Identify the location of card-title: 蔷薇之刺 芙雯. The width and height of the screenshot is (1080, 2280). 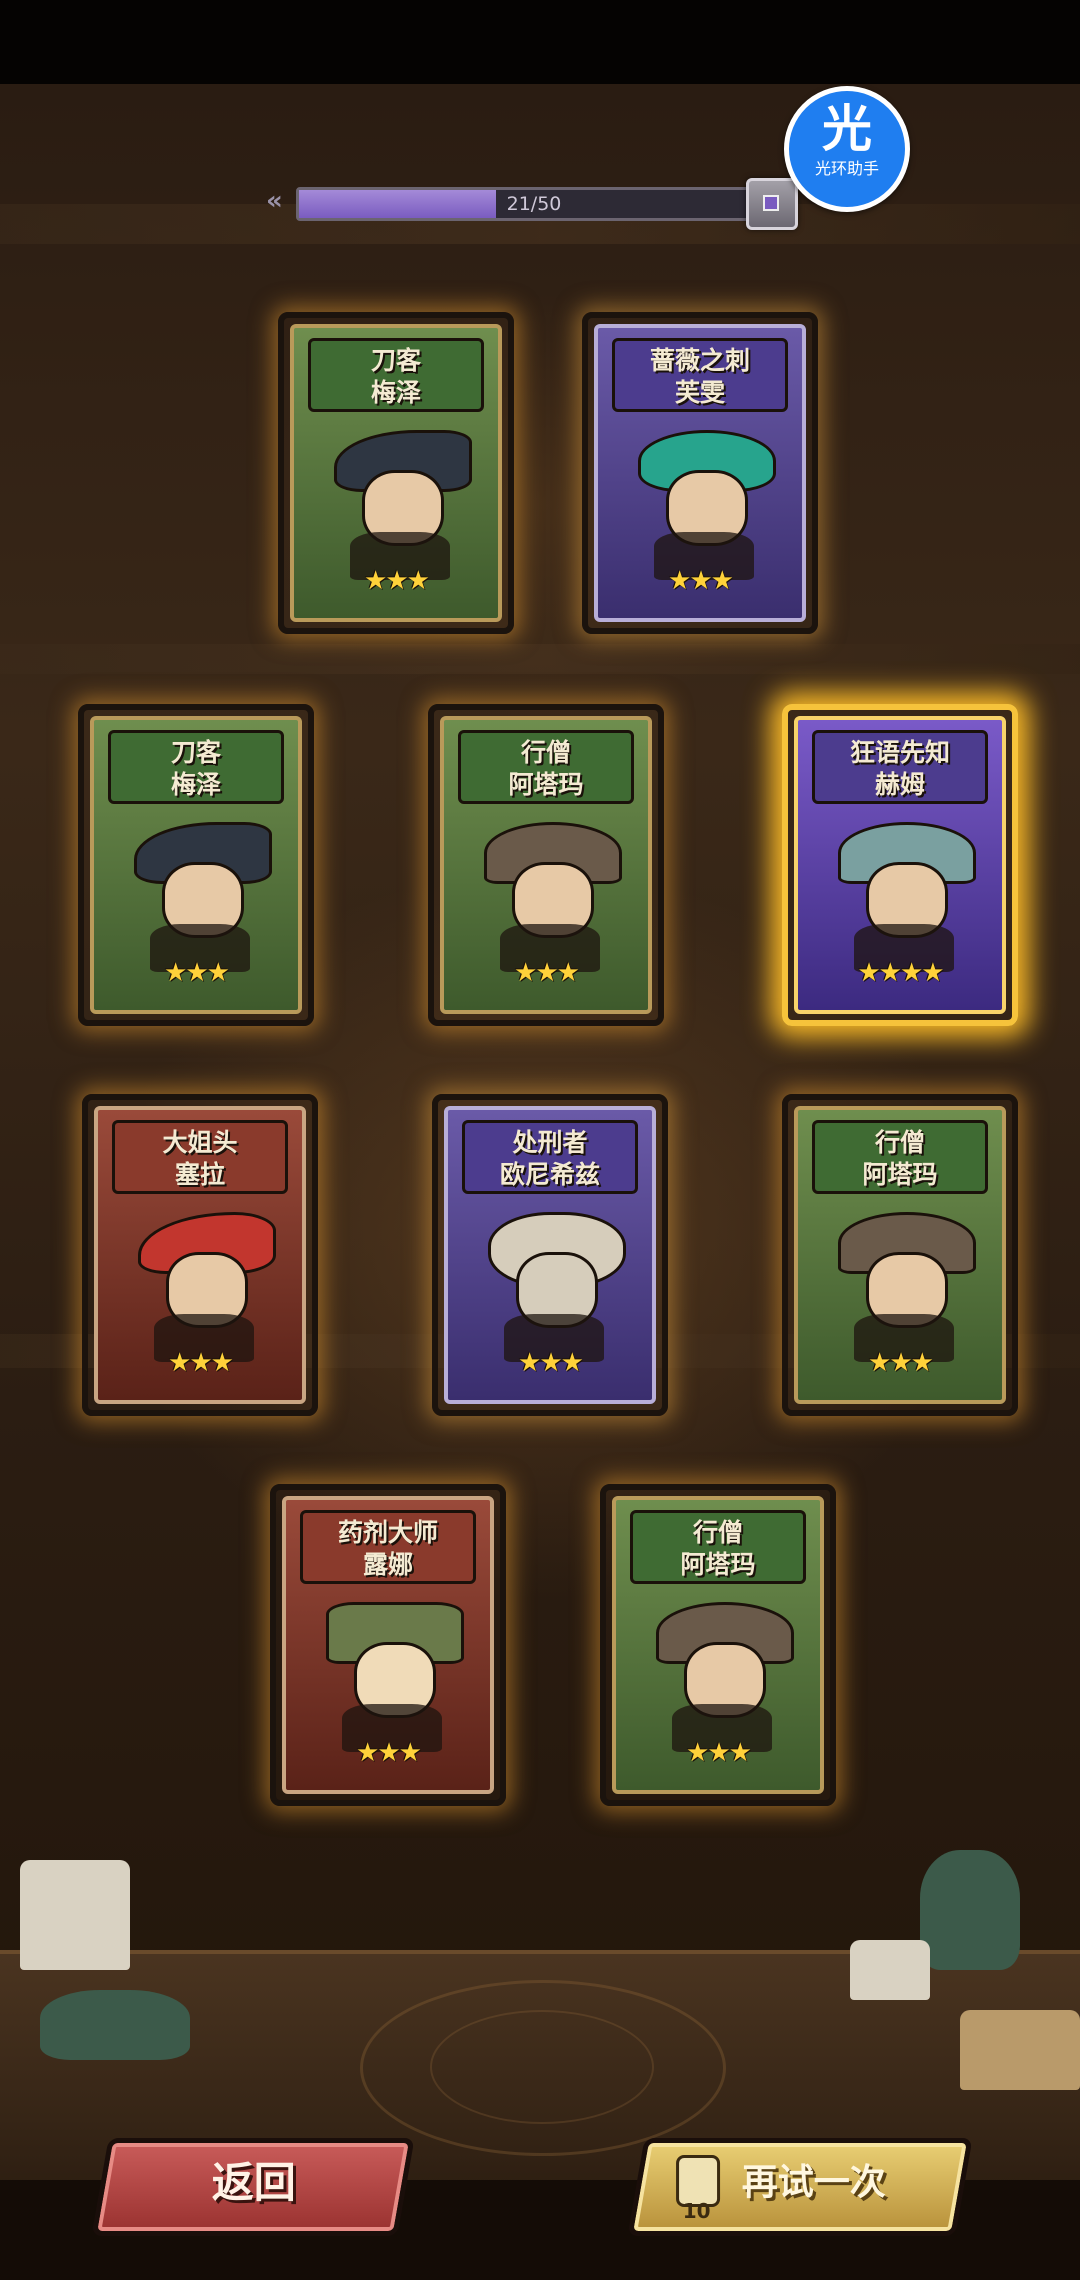
(700, 375).